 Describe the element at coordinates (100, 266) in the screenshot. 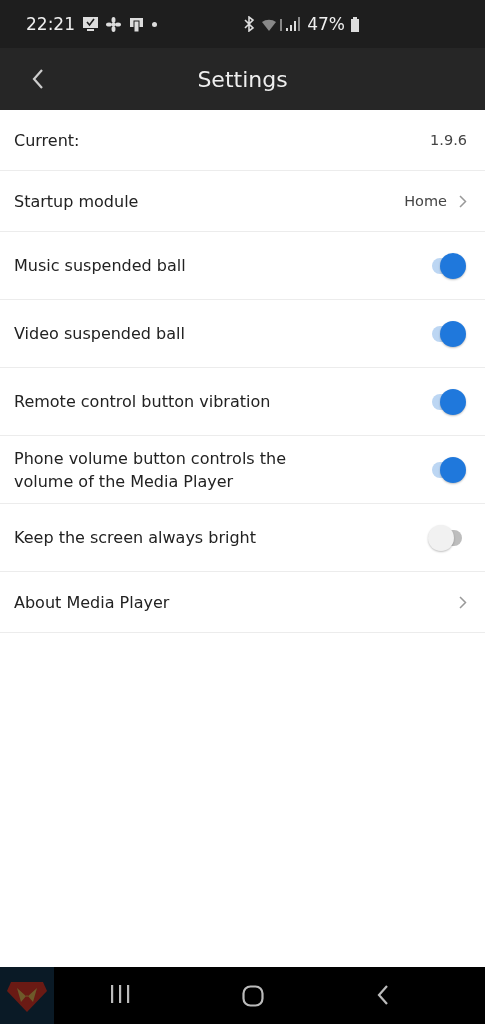

I see `setting-label: Music suspended ball` at that location.